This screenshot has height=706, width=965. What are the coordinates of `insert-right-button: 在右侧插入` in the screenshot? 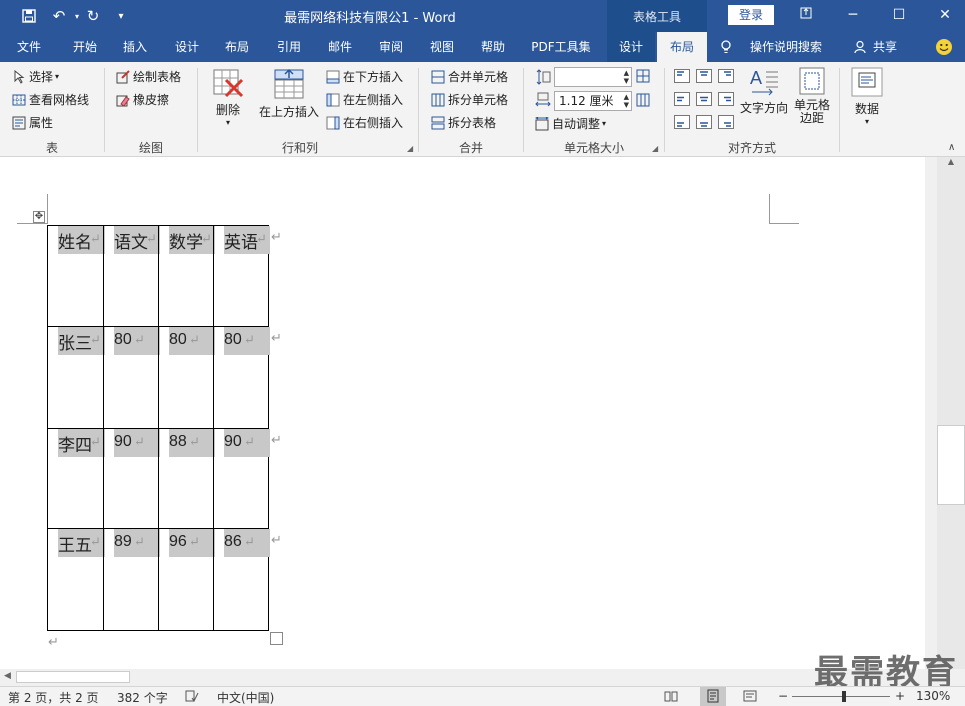 It's located at (364, 122).